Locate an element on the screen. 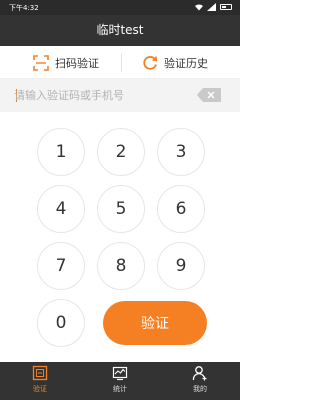  scan-verify-button: 扫码验证 is located at coordinates (66, 62).